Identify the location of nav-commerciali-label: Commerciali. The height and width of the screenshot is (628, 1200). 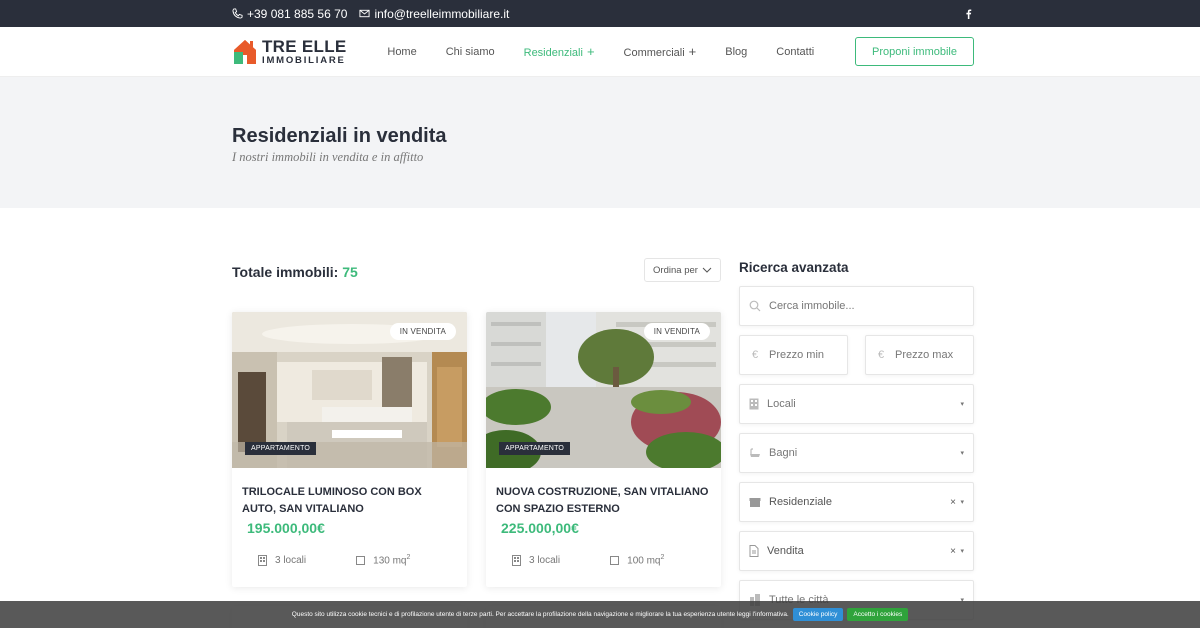
(654, 53).